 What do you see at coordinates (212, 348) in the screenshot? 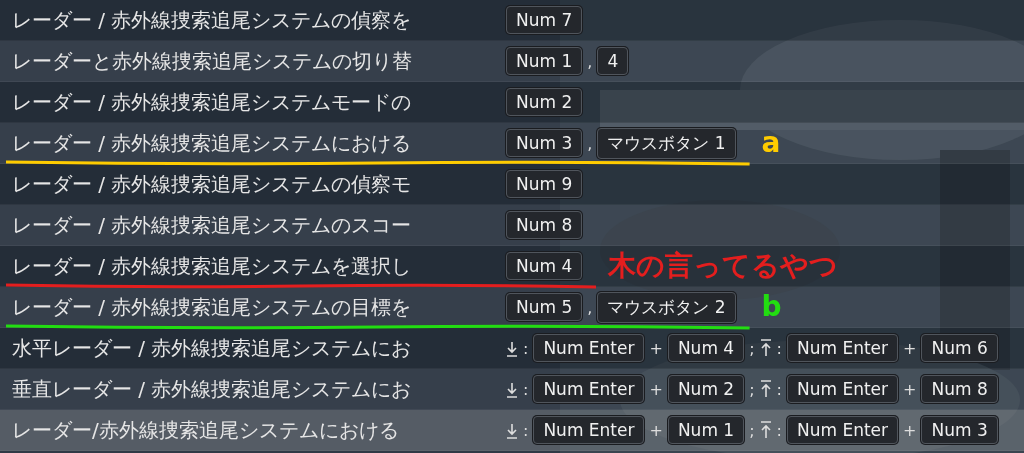
I see `action-label: 水平レーダー / 赤外線捜索追尾システムにお` at bounding box center [212, 348].